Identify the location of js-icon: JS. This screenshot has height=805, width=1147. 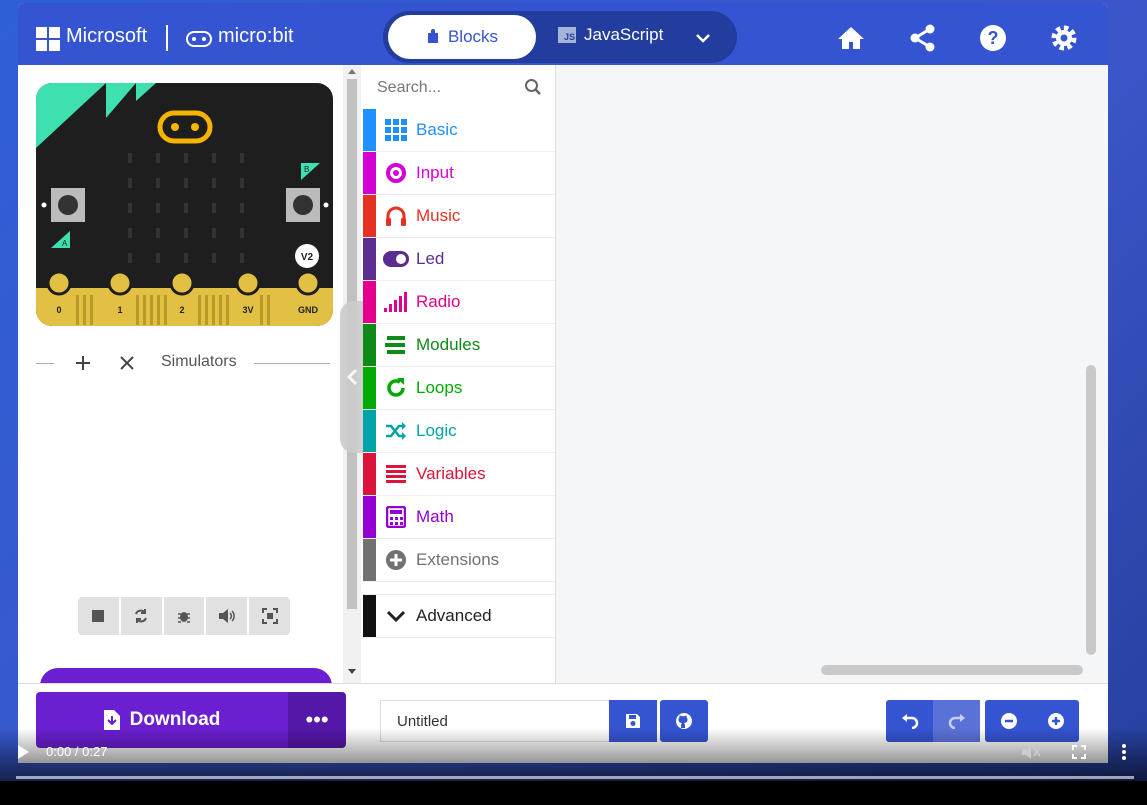
(567, 35).